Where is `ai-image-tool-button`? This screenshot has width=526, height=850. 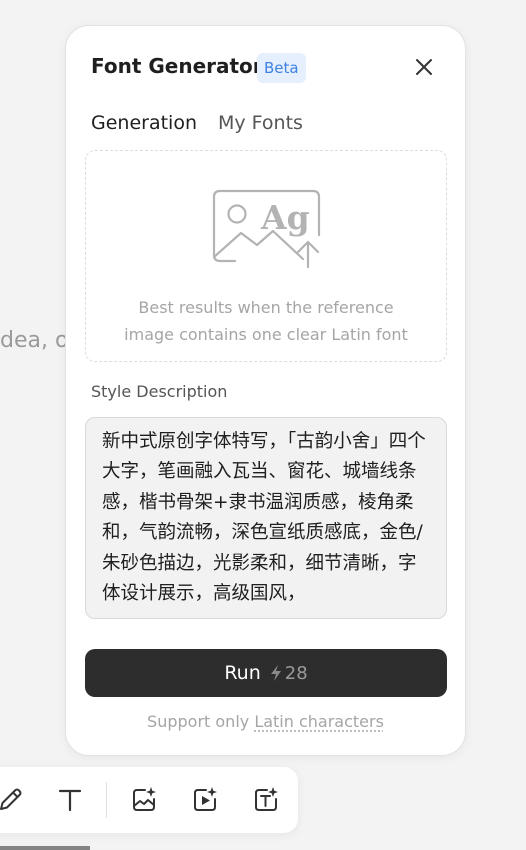 ai-image-tool-button is located at coordinates (144, 800).